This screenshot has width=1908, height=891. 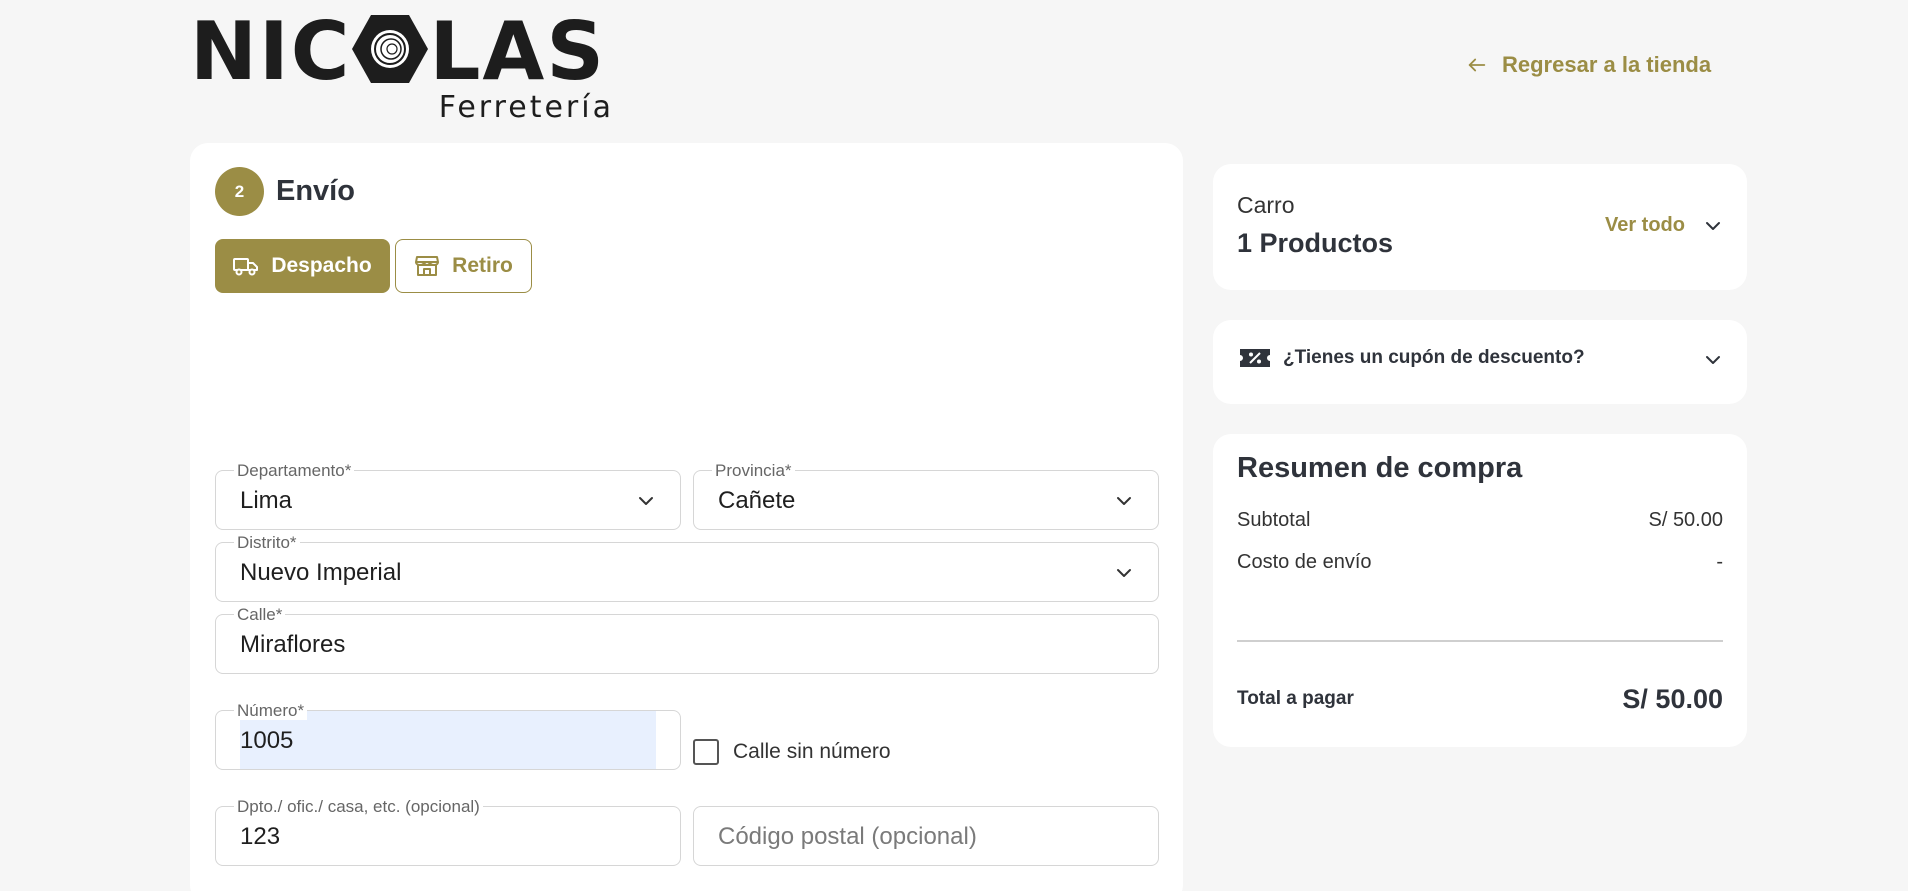 What do you see at coordinates (293, 644) in the screenshot?
I see `calle-value: Miraflores` at bounding box center [293, 644].